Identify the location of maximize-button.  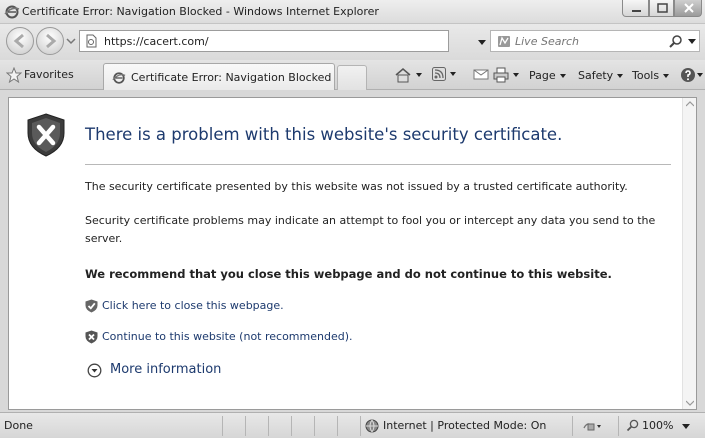
(661, 8).